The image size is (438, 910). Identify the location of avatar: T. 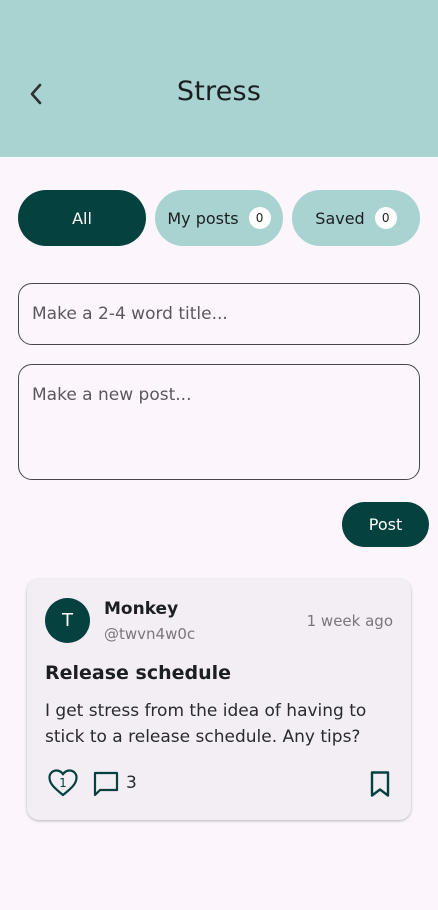
(67, 620).